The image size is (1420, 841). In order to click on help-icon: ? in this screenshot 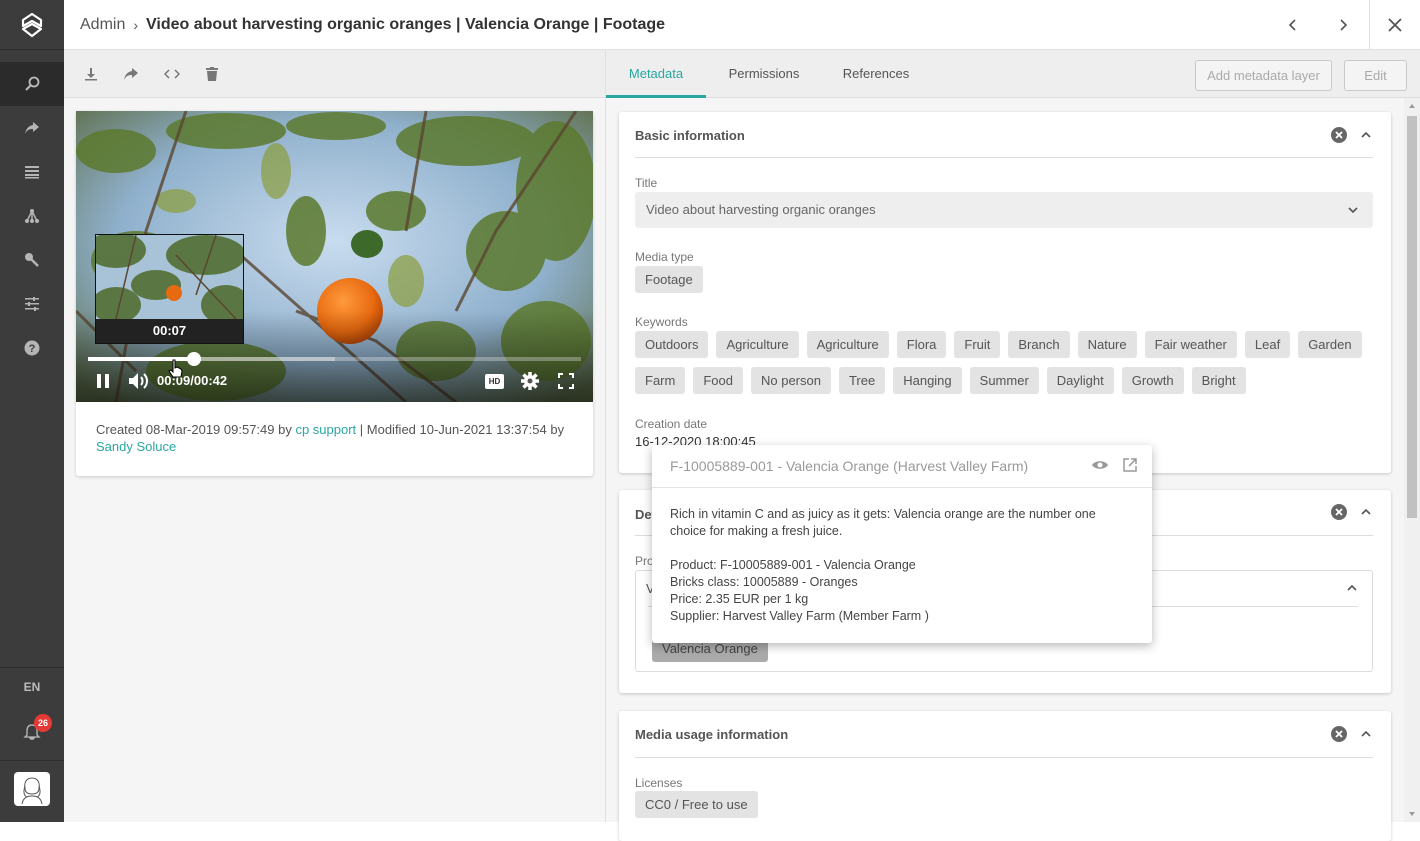, I will do `click(32, 348)`.